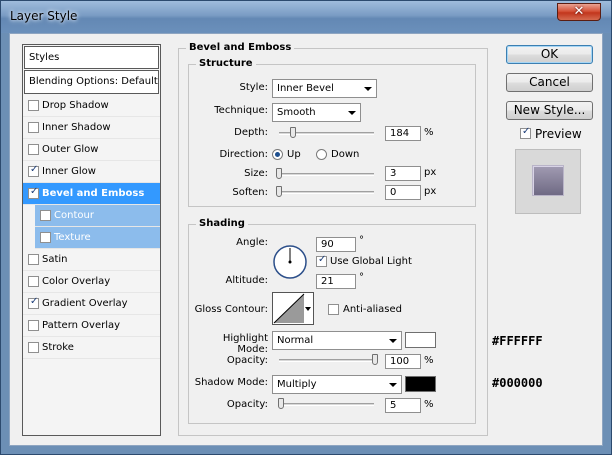  What do you see at coordinates (306, 17) in the screenshot?
I see `title-bar: Layer Style ✕` at bounding box center [306, 17].